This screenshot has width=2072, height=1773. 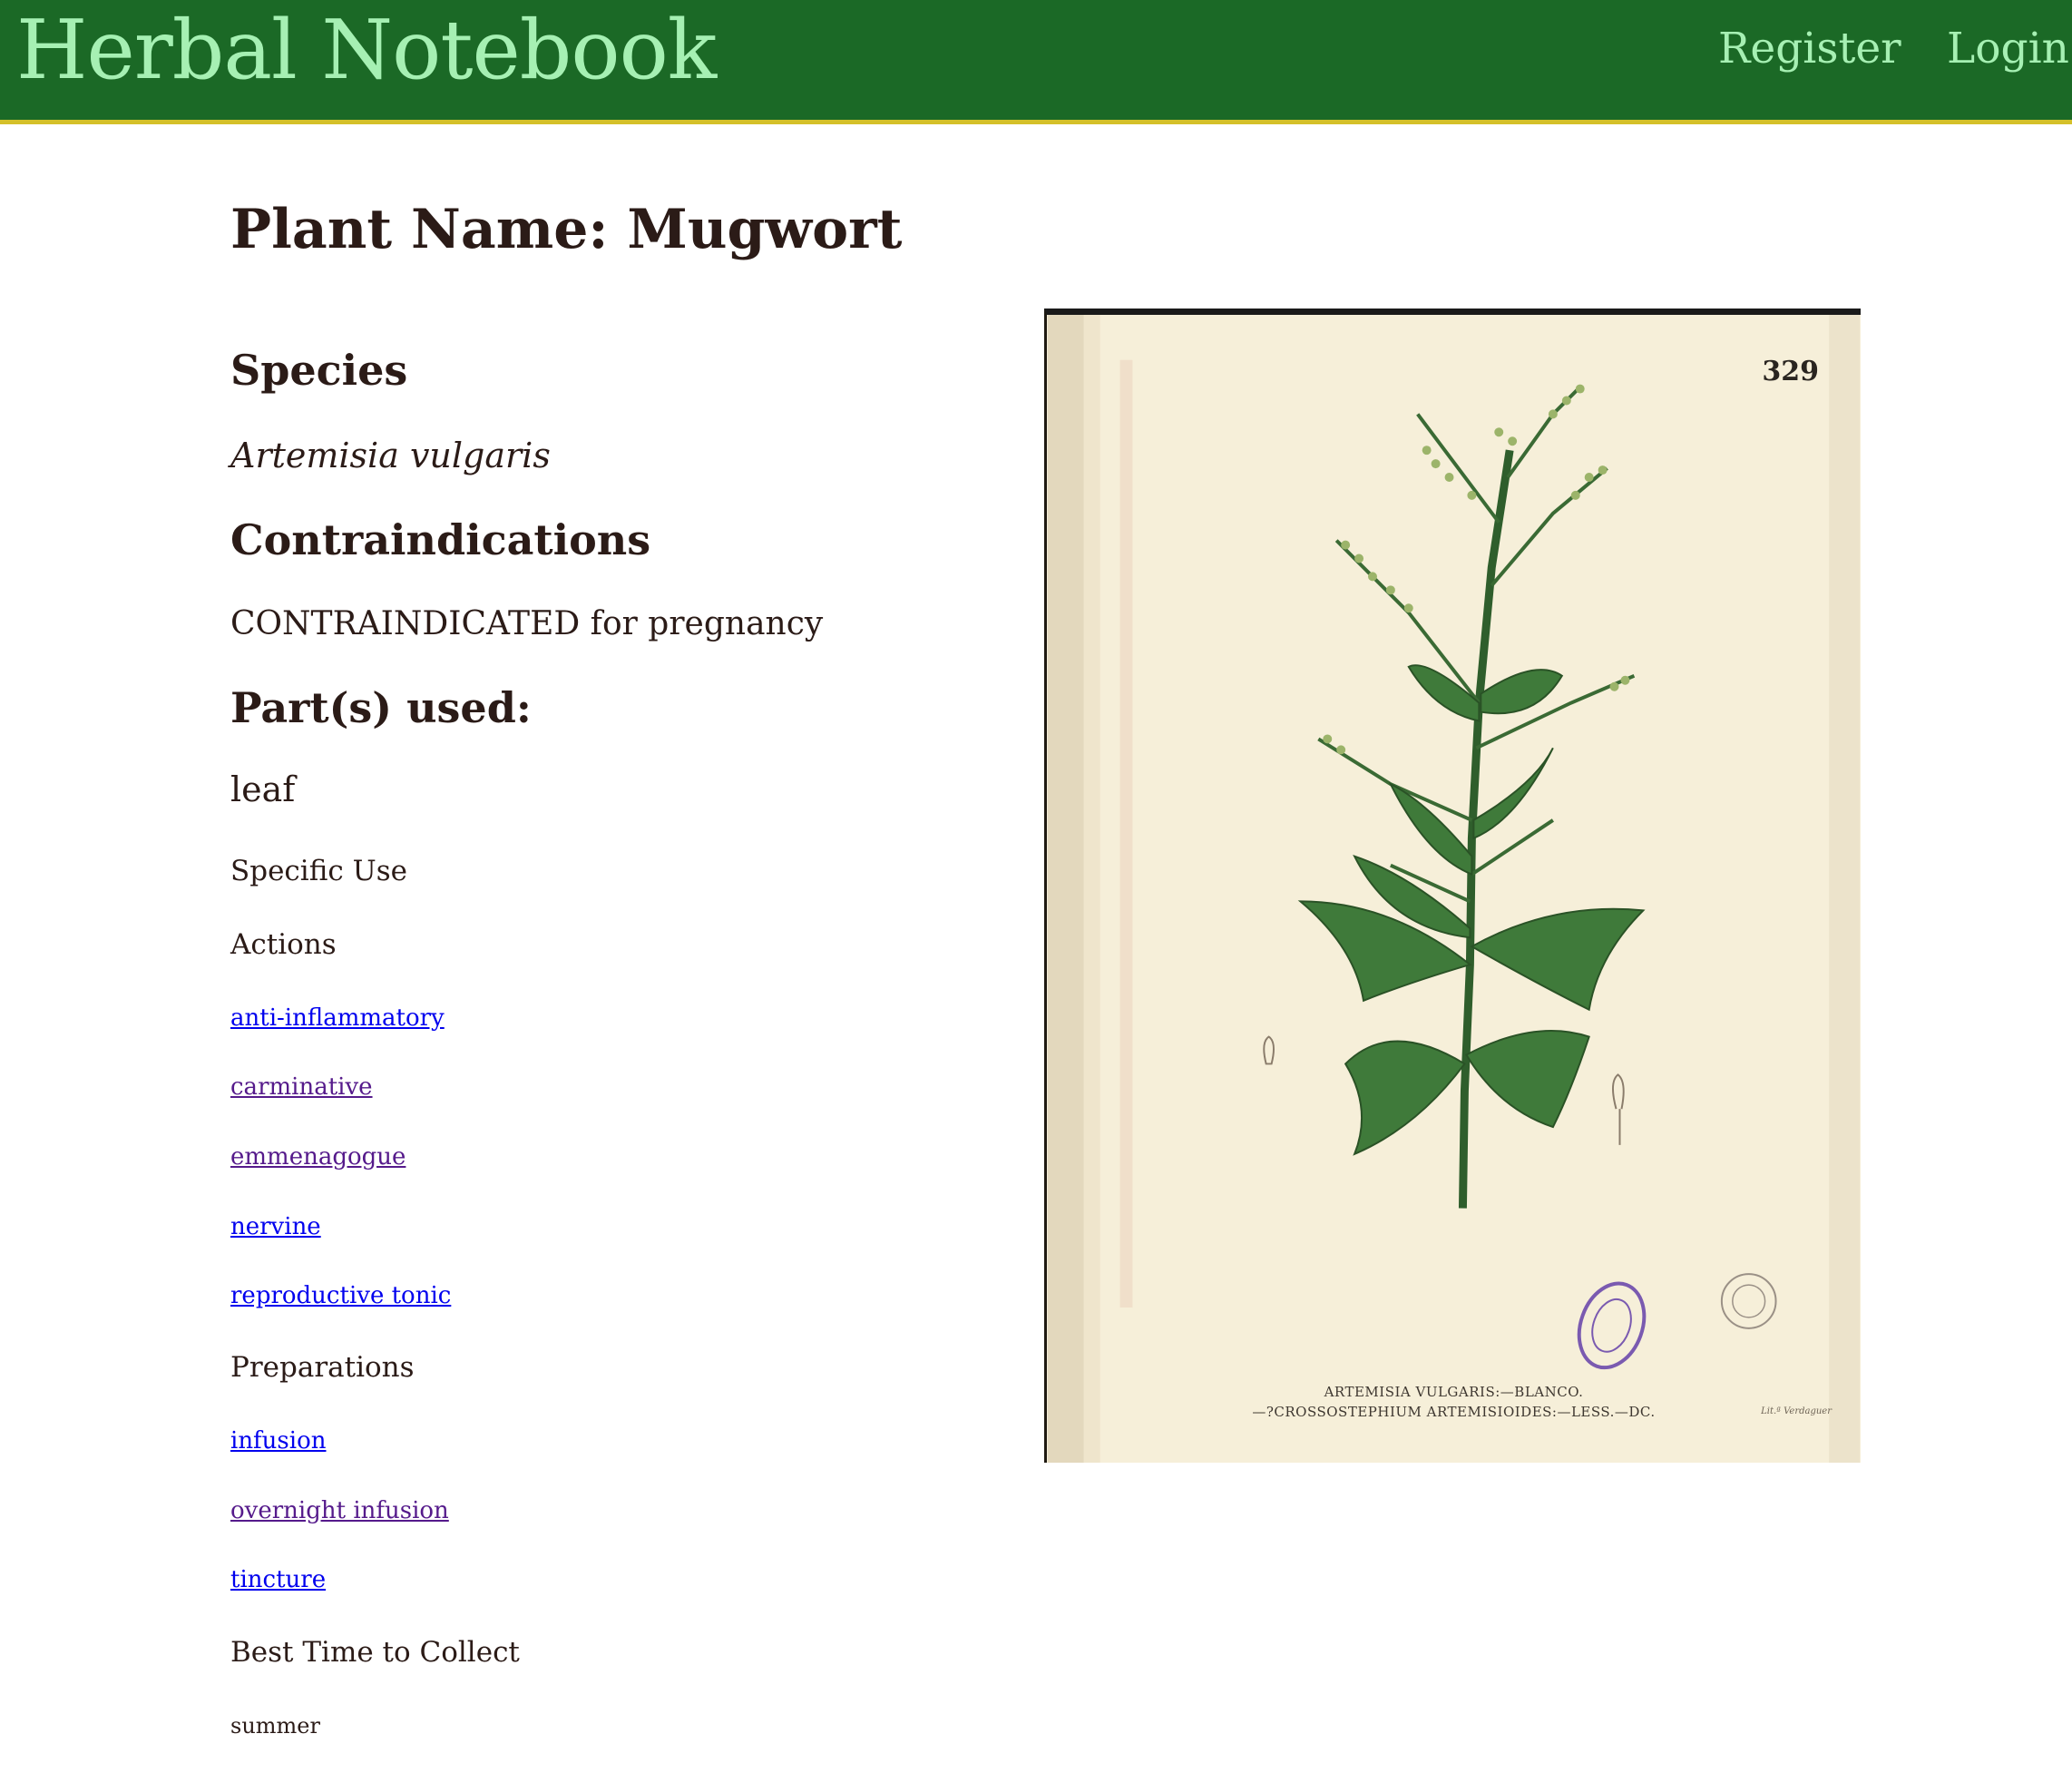 What do you see at coordinates (1790, 371) in the screenshot?
I see `plate-number: 329` at bounding box center [1790, 371].